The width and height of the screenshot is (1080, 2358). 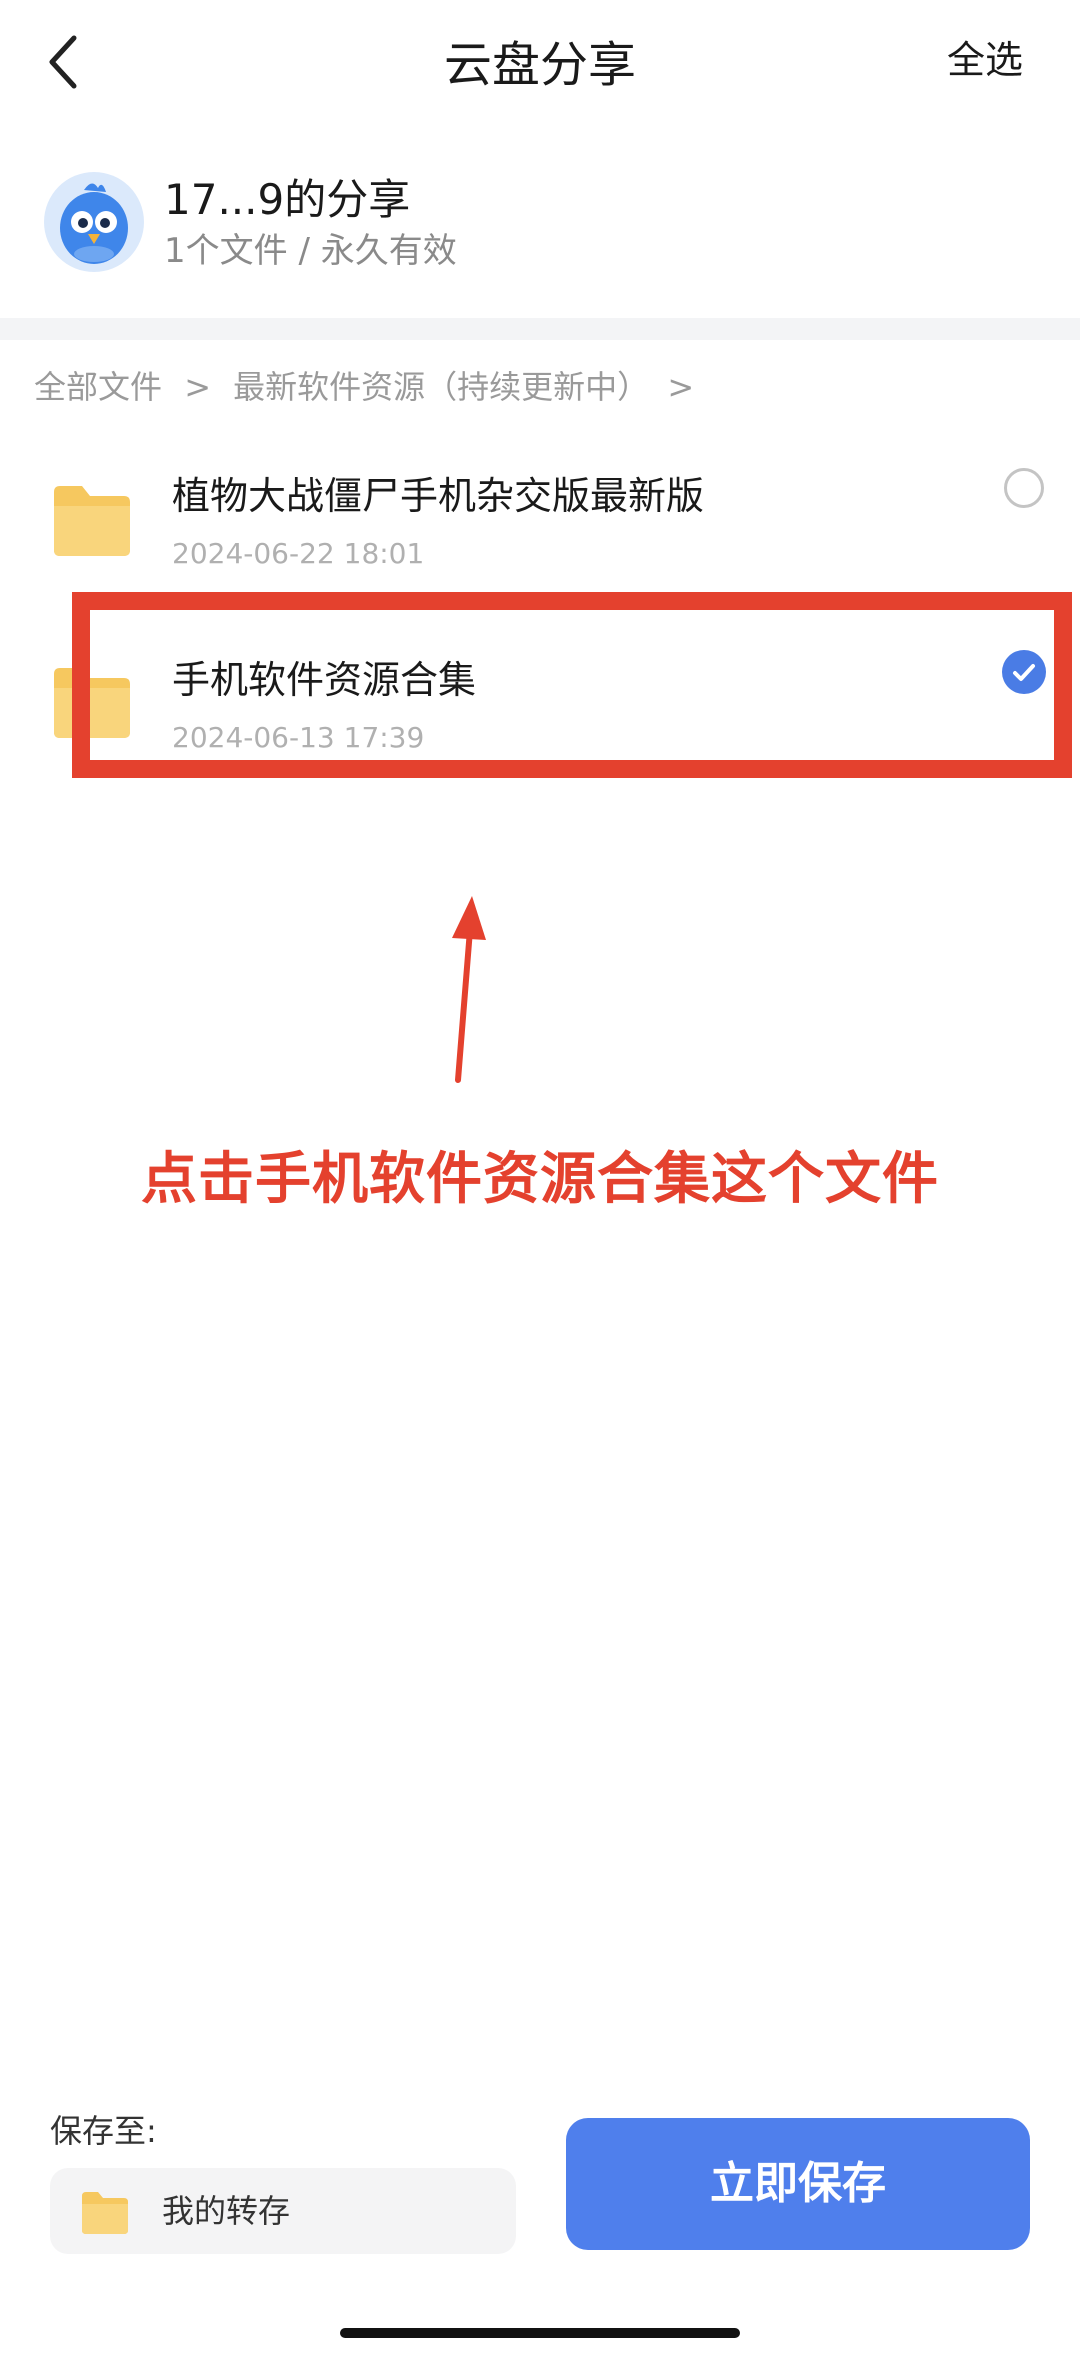 What do you see at coordinates (540, 329) in the screenshot?
I see `section-divider` at bounding box center [540, 329].